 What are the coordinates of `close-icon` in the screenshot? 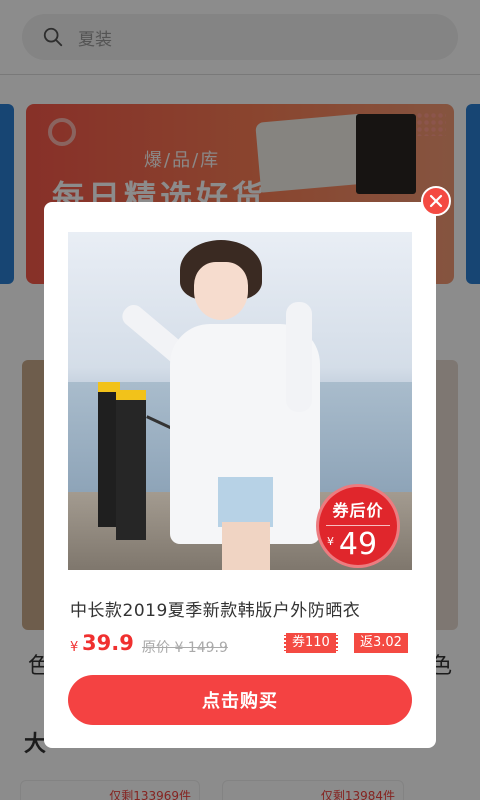 It's located at (436, 201).